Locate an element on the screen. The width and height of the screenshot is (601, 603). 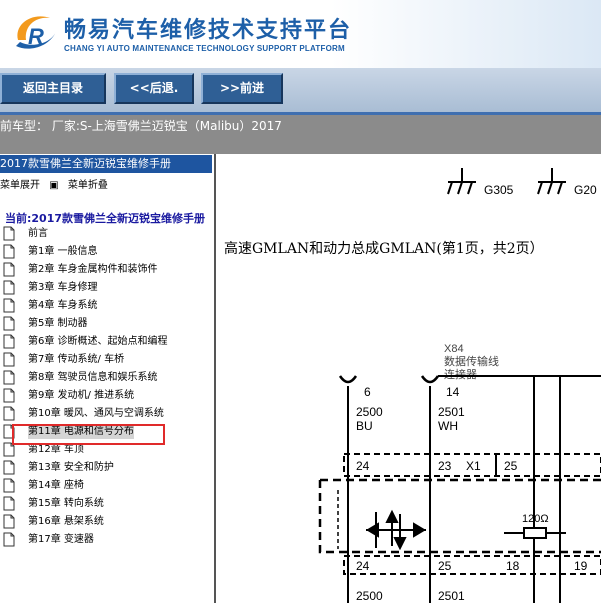
current-location: 当前:2017款雪佛兰全新迈锐宝维修手册 is located at coordinates (105, 218).